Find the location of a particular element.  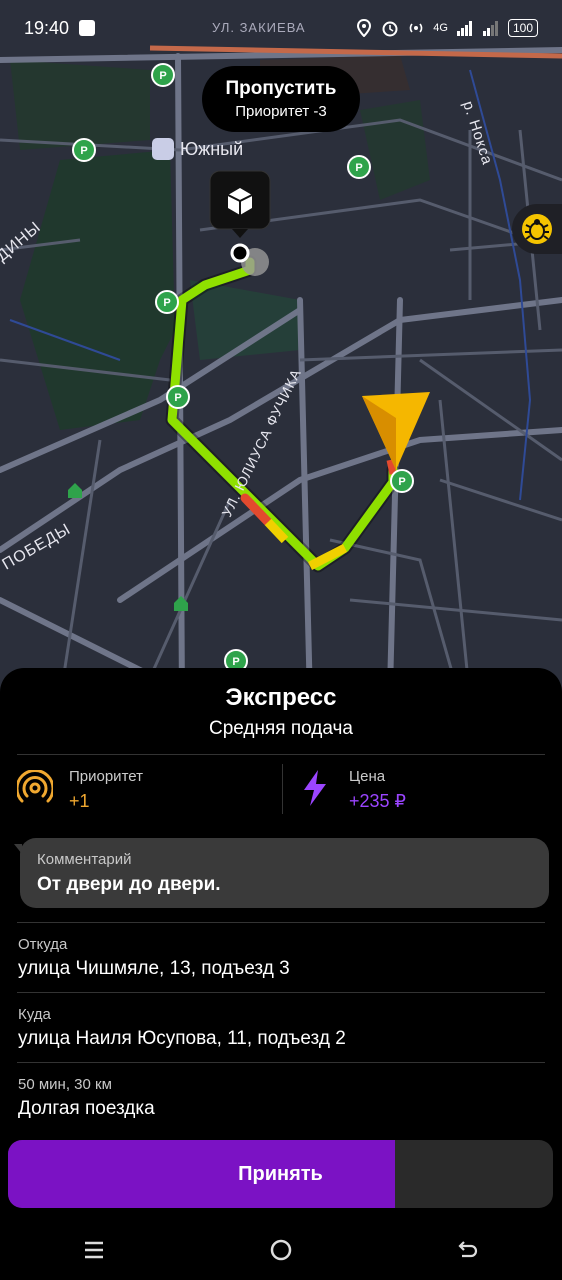

recent-apps-button is located at coordinates (94, 1250).